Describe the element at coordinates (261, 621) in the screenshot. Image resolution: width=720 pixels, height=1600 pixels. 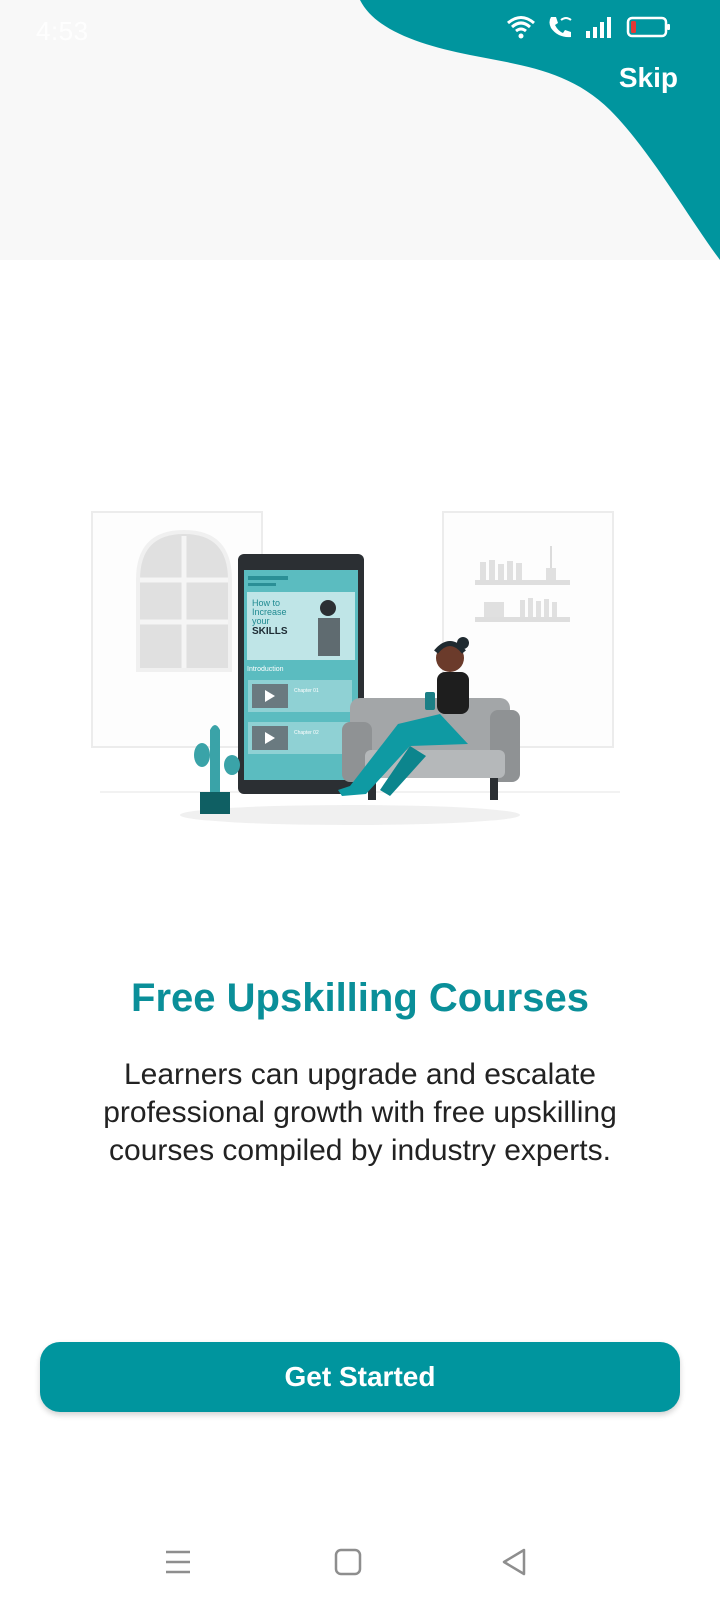
I see `phone-heading-3: your` at that location.